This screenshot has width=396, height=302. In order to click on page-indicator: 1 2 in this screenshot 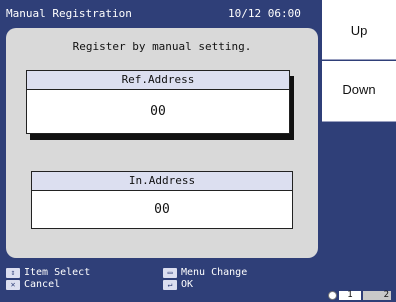, I will do `click(361, 295)`.